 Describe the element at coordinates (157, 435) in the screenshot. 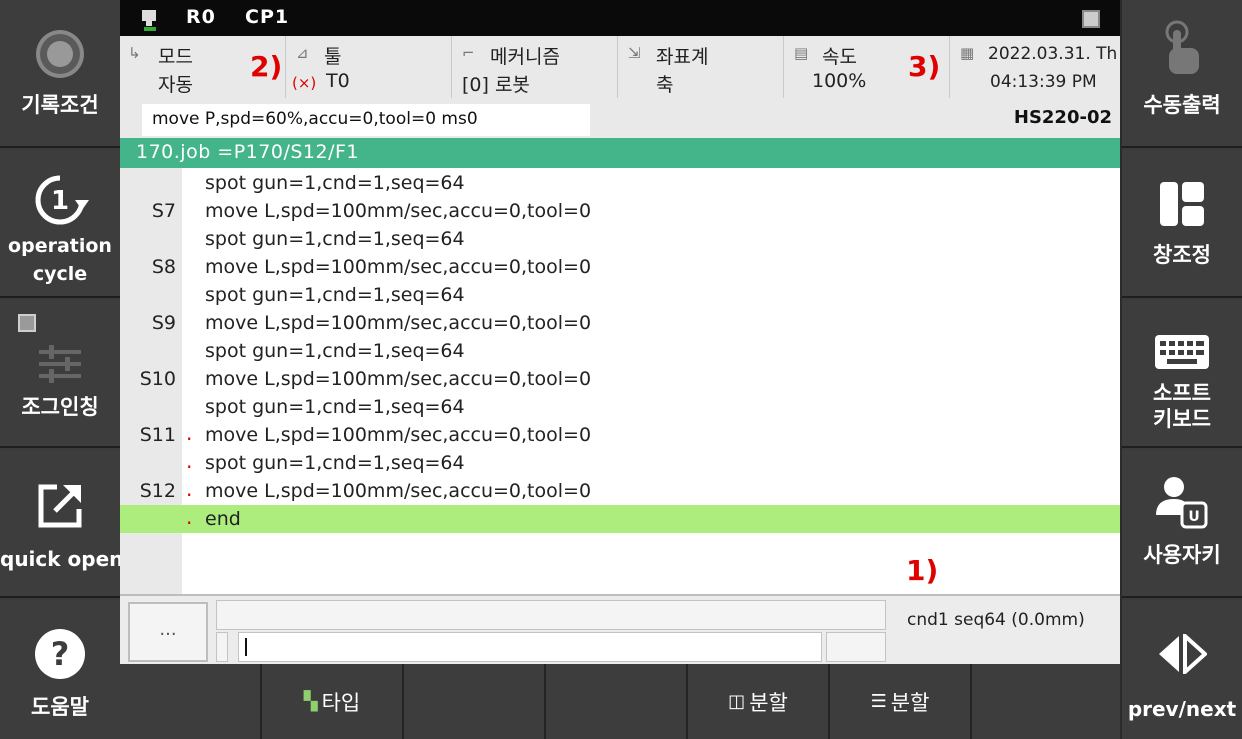

I see `step-number: S11` at that location.